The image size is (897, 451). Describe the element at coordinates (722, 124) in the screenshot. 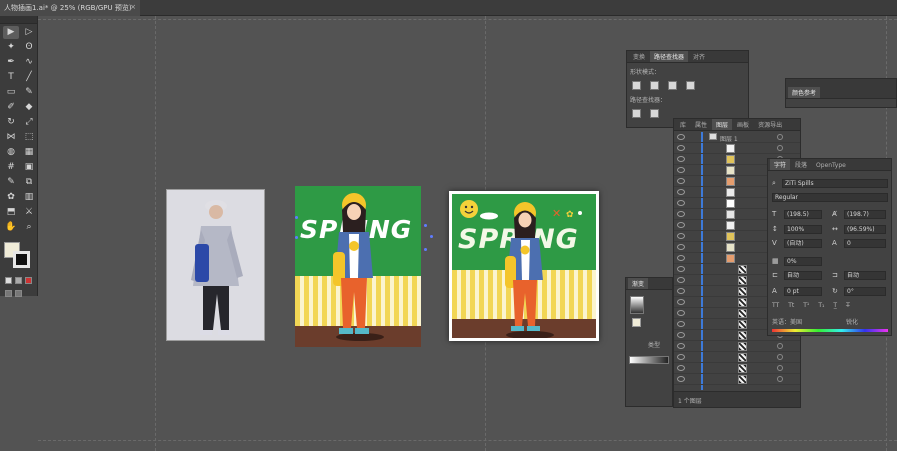

I see `tab-layers: 图层` at that location.